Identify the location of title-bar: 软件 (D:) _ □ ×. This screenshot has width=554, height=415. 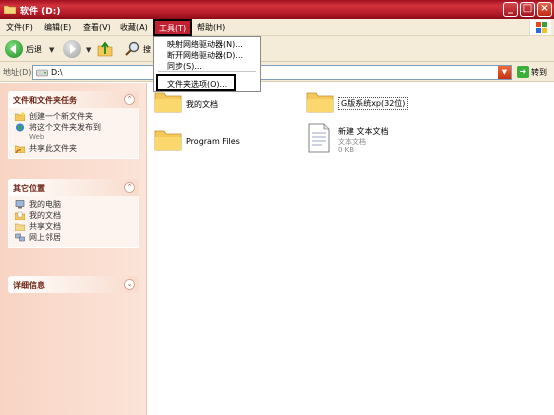
(277, 9).